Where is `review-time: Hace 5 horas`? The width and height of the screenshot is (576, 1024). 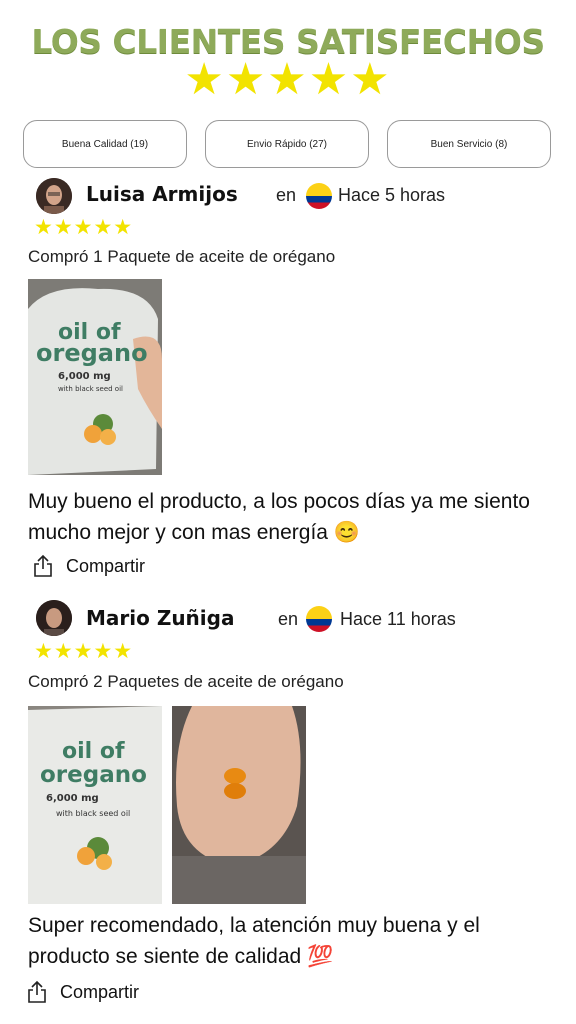
review-time: Hace 5 horas is located at coordinates (392, 195).